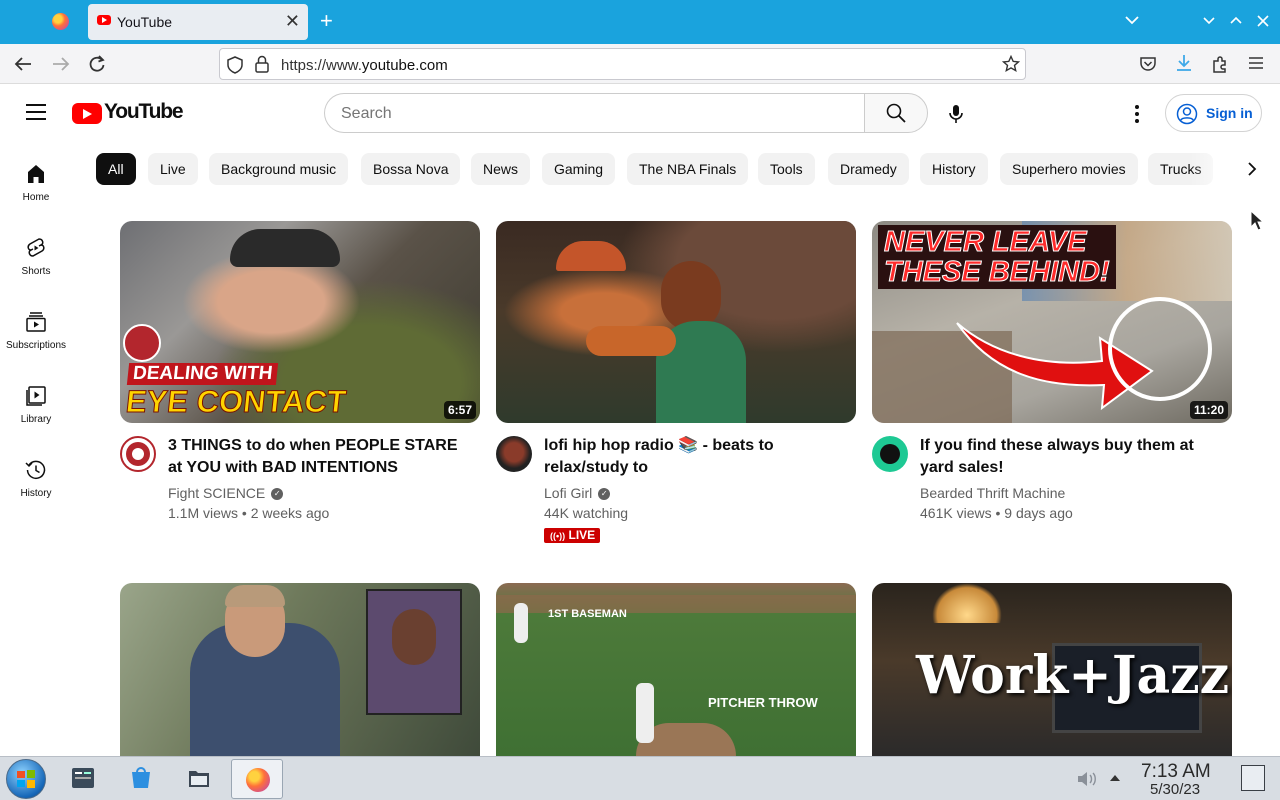 The image size is (1280, 800). Describe the element at coordinates (1263, 21) in the screenshot. I see `close-window-icon` at that location.